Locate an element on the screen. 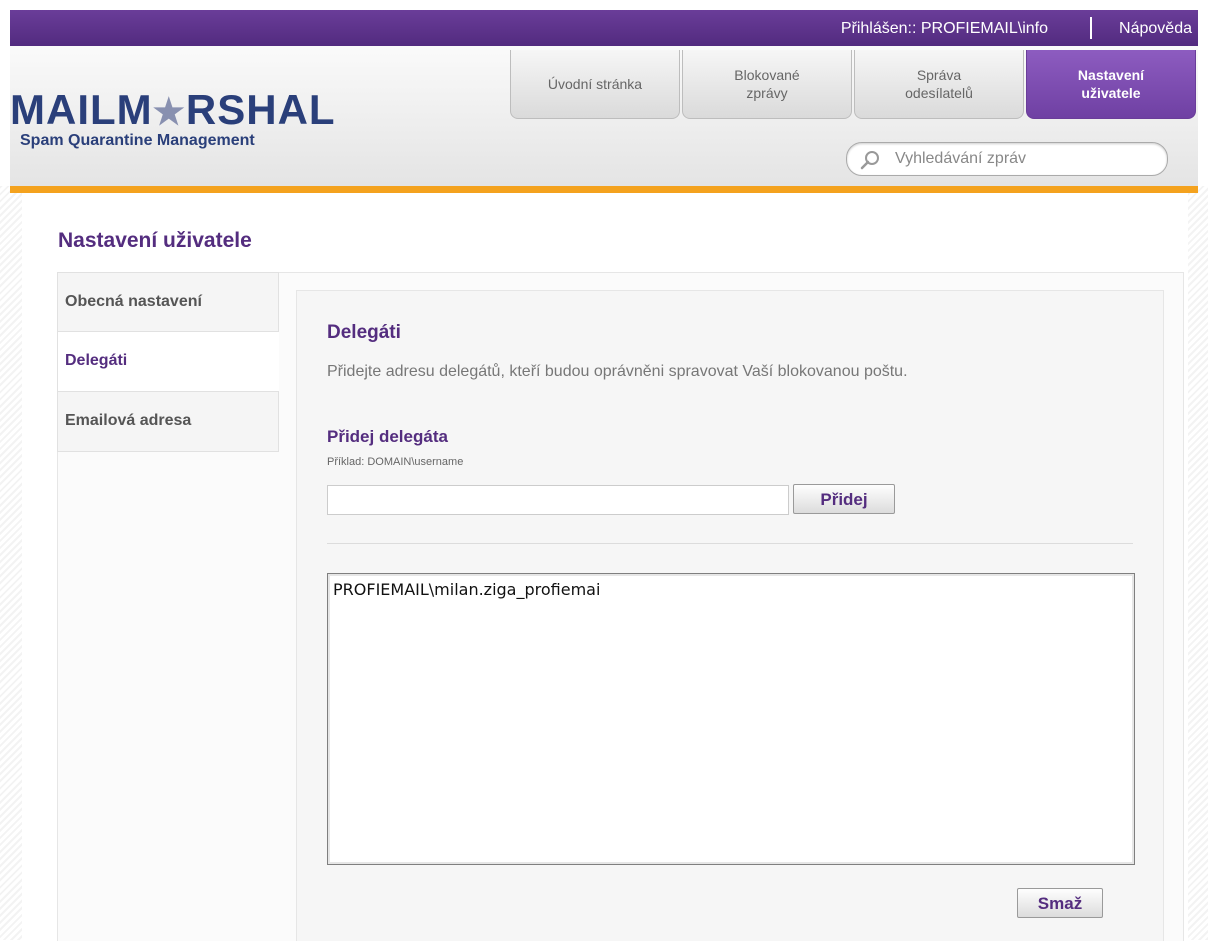 This screenshot has height=941, width=1208. tab-user-settings-label: Nastavení uživatele is located at coordinates (1111, 84).